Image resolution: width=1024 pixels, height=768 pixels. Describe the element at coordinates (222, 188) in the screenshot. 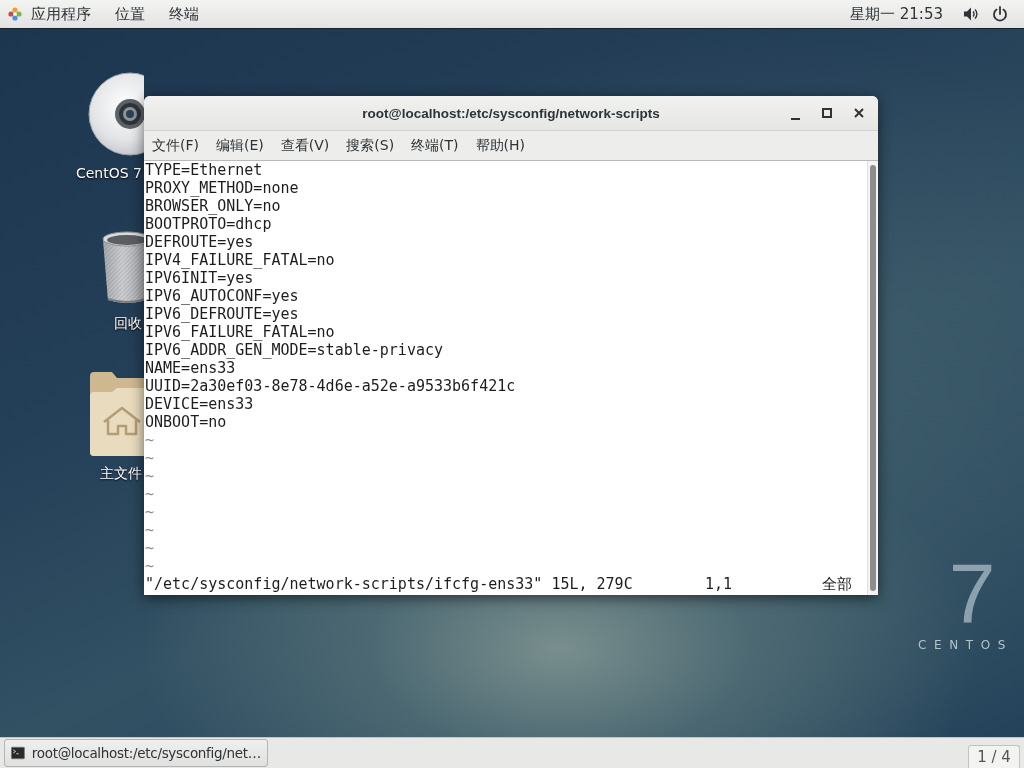

I see `text-line: PROXY_METHOD=none` at that location.